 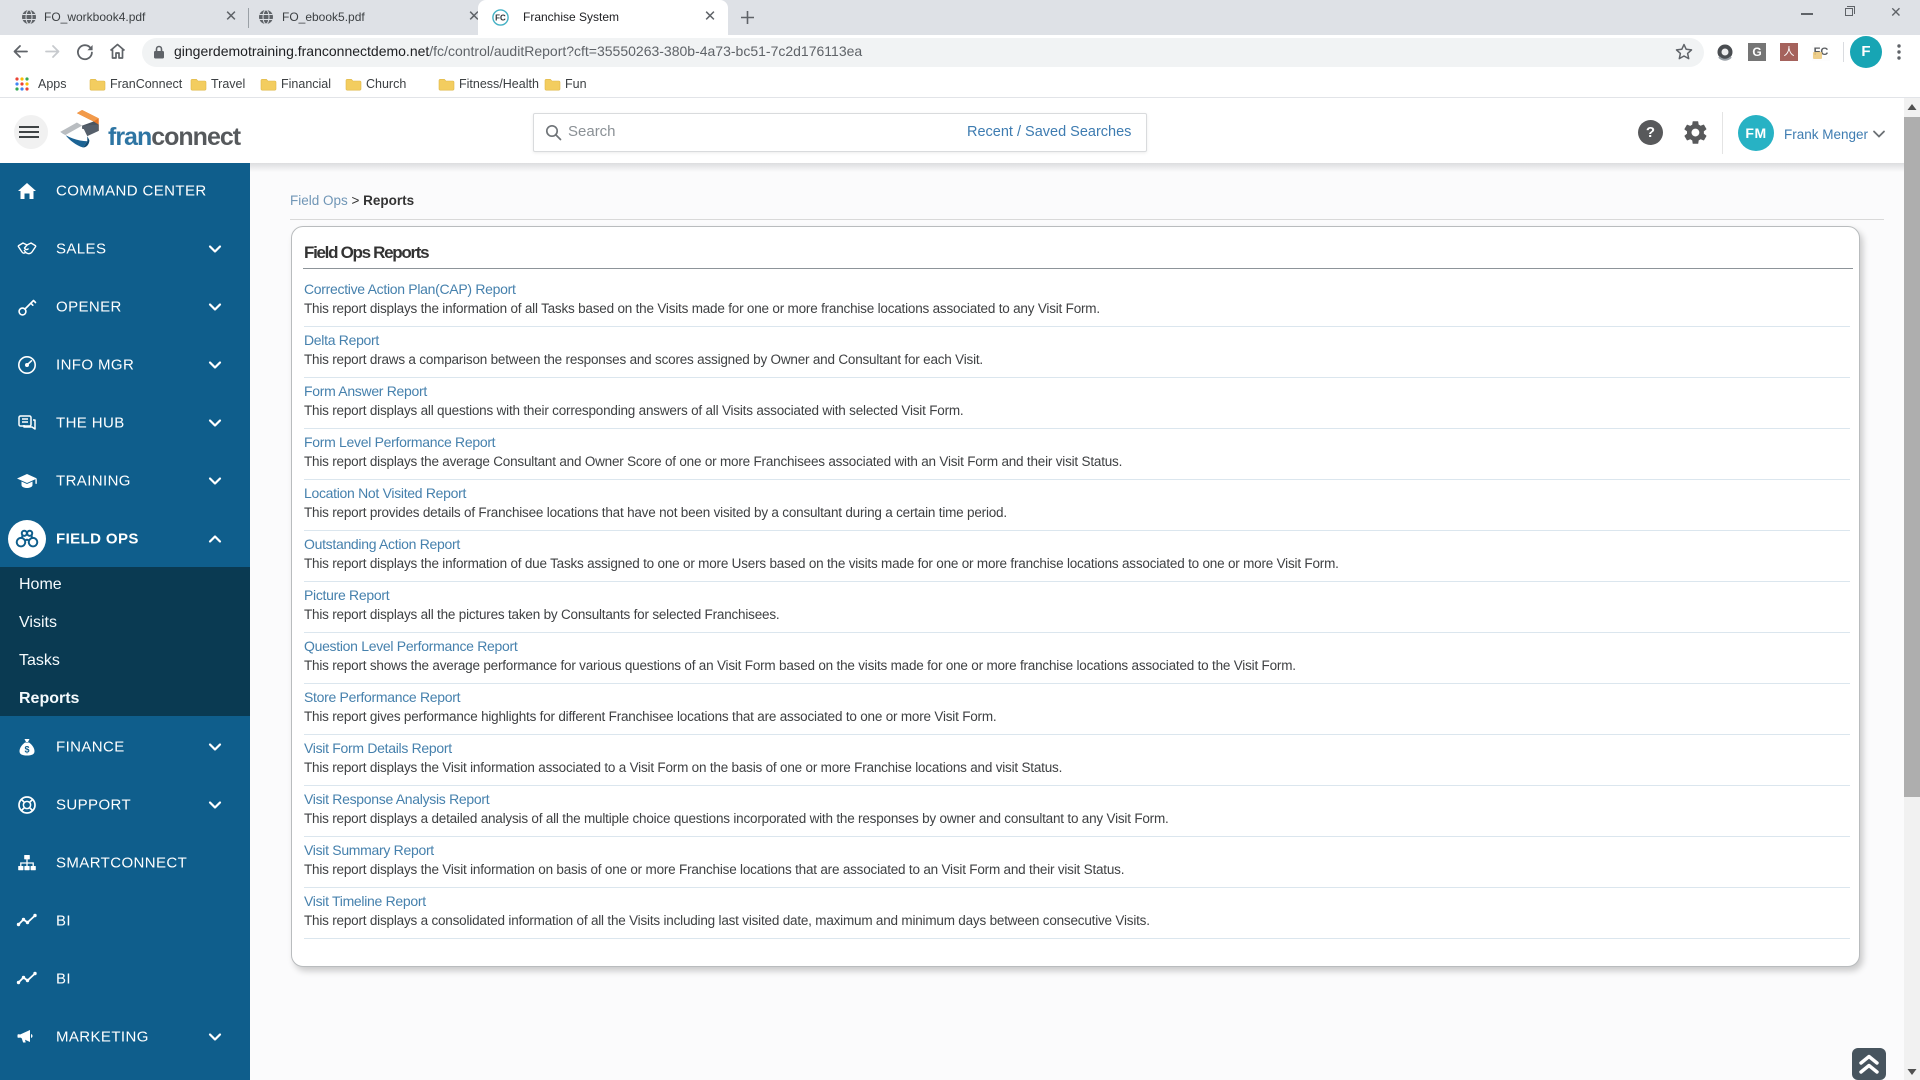 I want to click on svg-text: FC, so click(x=500, y=17).